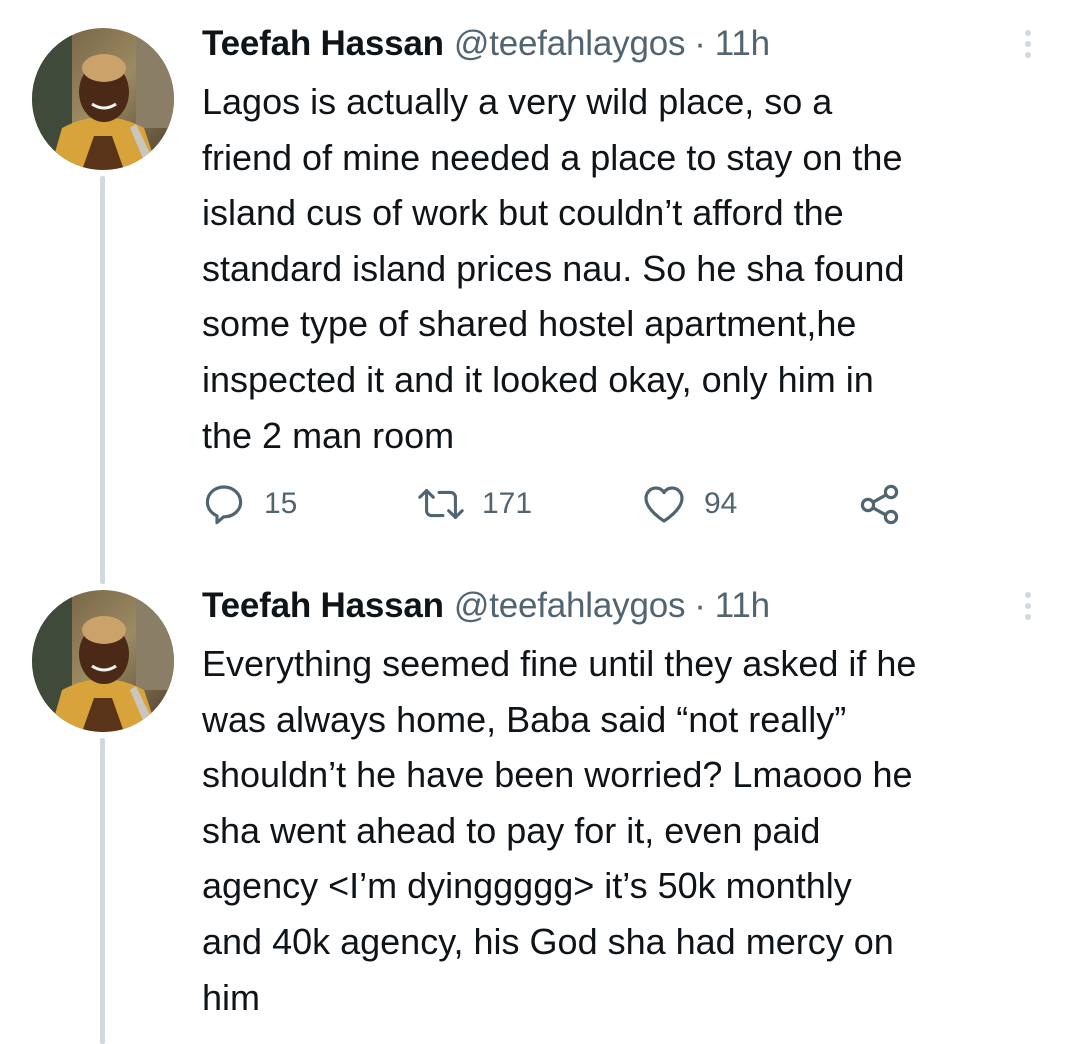 The width and height of the screenshot is (1080, 1044). Describe the element at coordinates (548, 941) in the screenshot. I see `tweet-text-line: and 40k agency, his God sha had mercy on` at that location.